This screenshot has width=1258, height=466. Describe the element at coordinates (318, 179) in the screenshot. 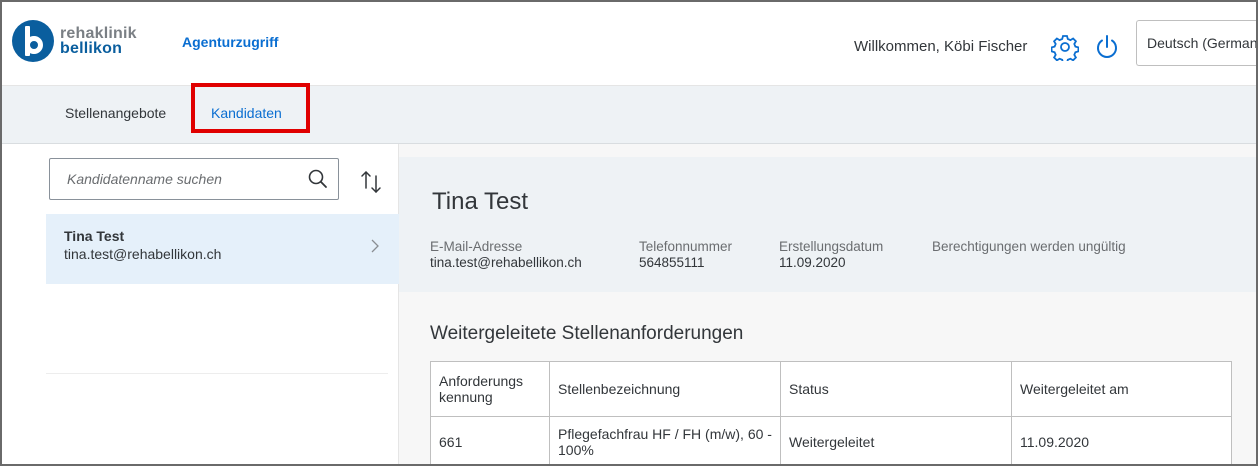

I see `search-icon` at that location.